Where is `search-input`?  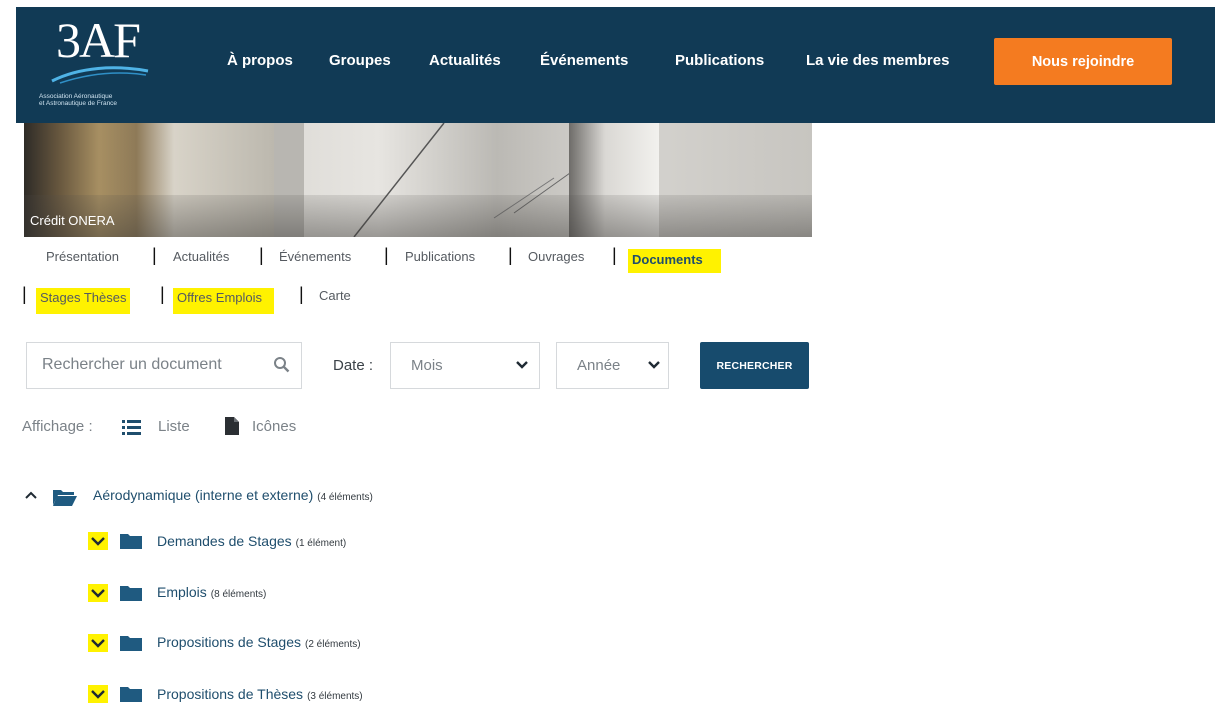 search-input is located at coordinates (152, 365).